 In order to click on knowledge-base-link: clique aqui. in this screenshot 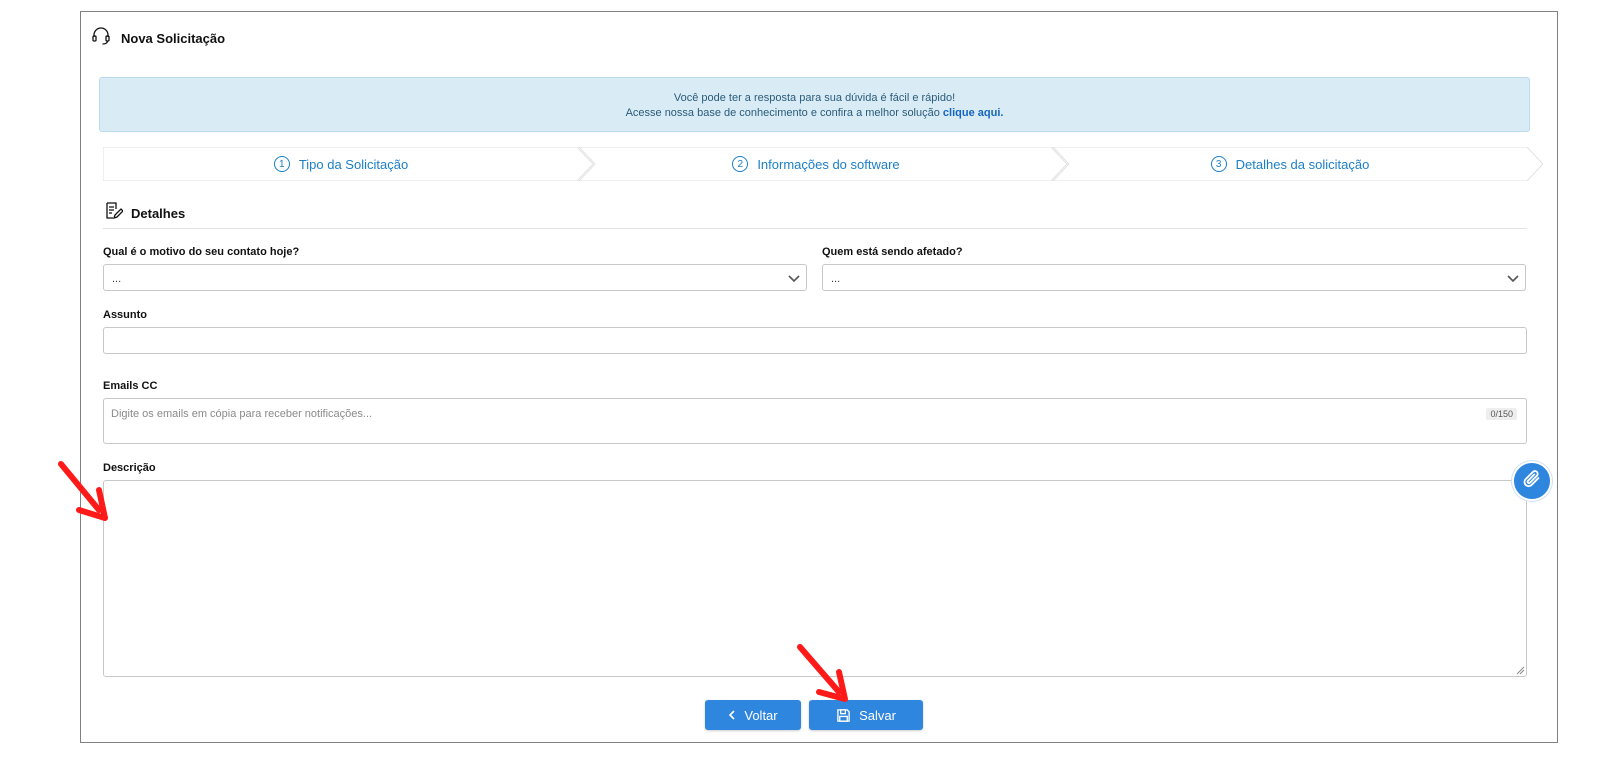, I will do `click(973, 113)`.